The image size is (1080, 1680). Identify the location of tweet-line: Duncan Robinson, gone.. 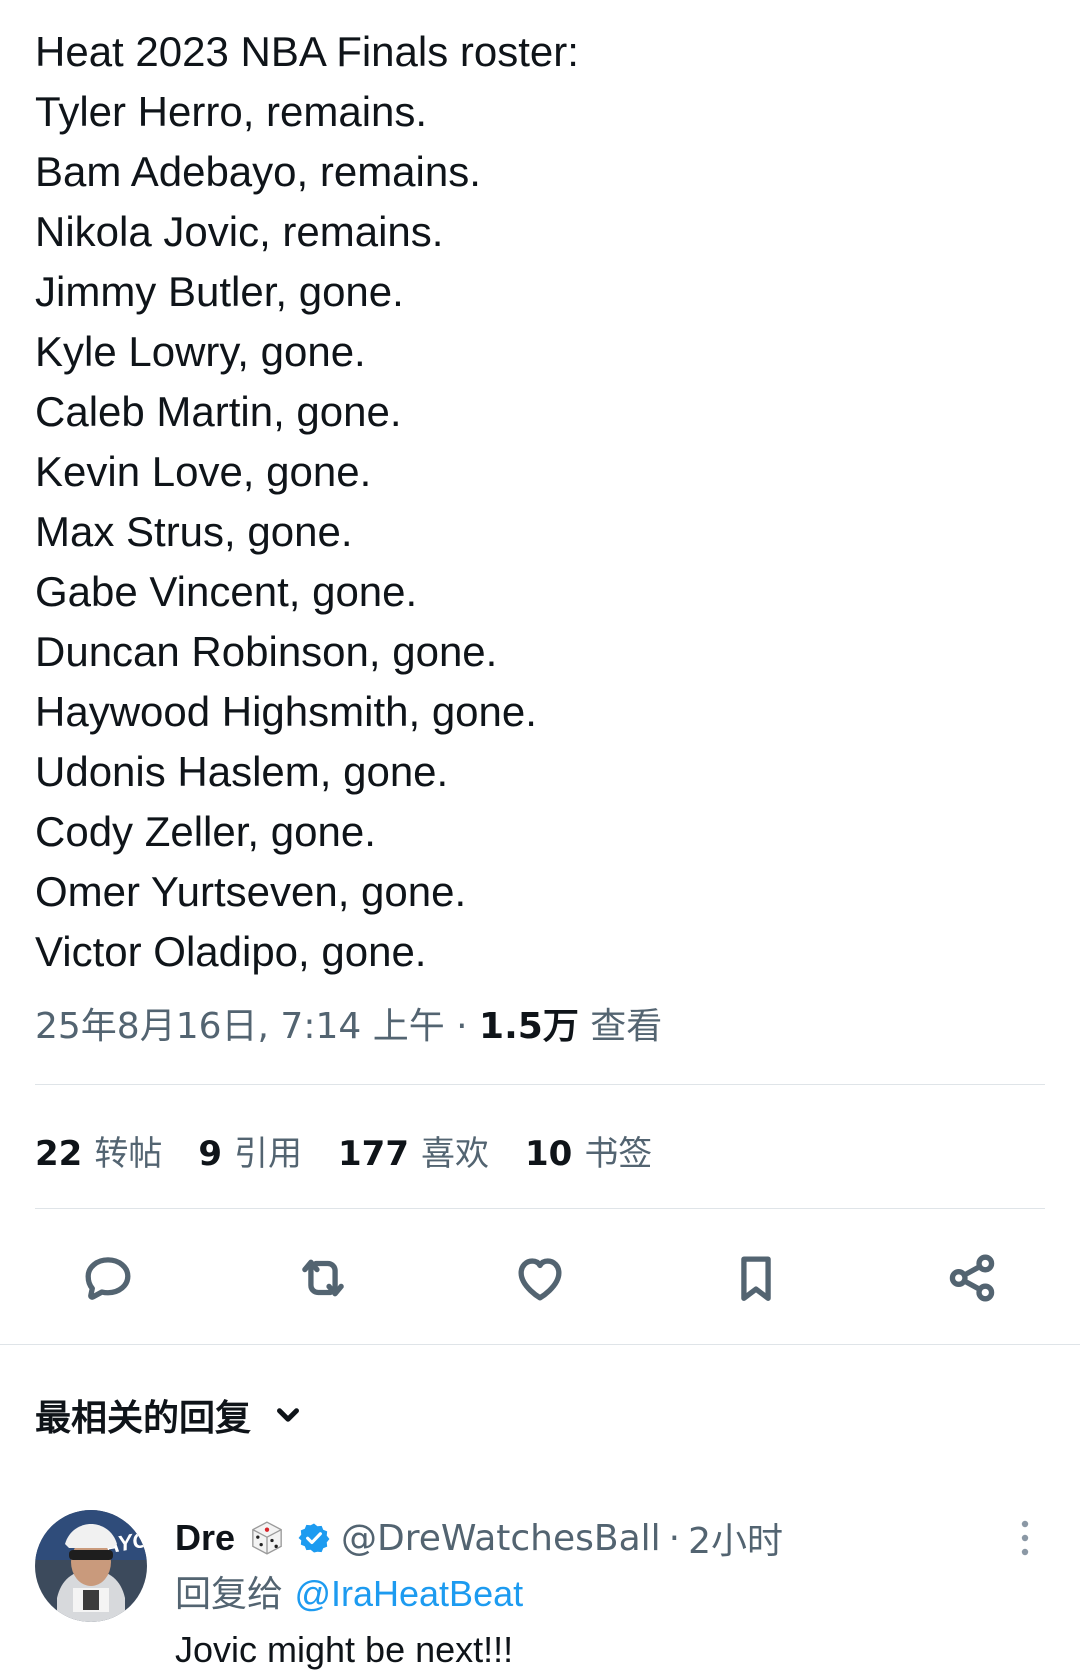
(266, 651).